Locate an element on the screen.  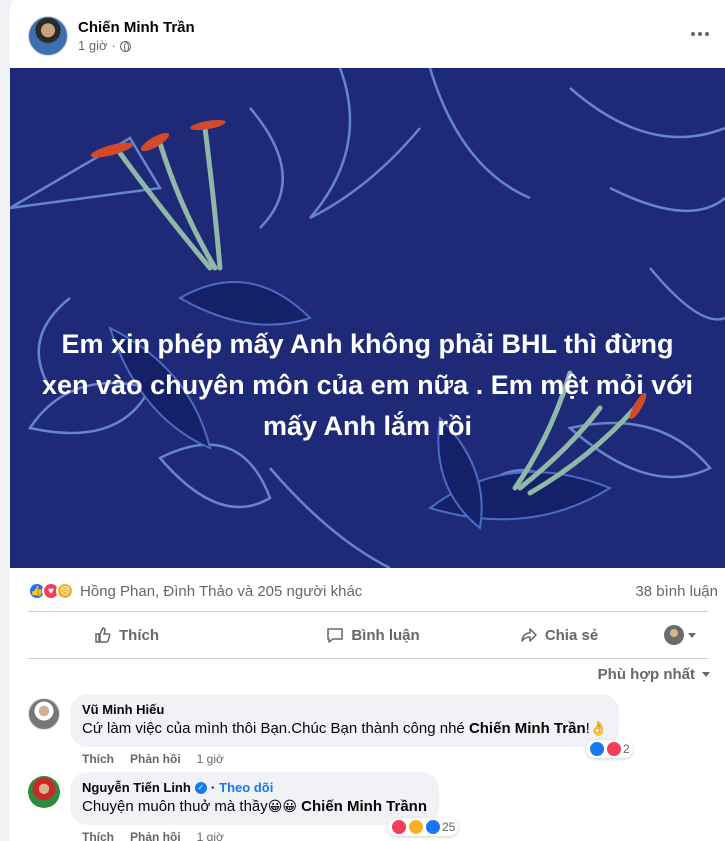
post-time: 1 giờ is located at coordinates (93, 46).